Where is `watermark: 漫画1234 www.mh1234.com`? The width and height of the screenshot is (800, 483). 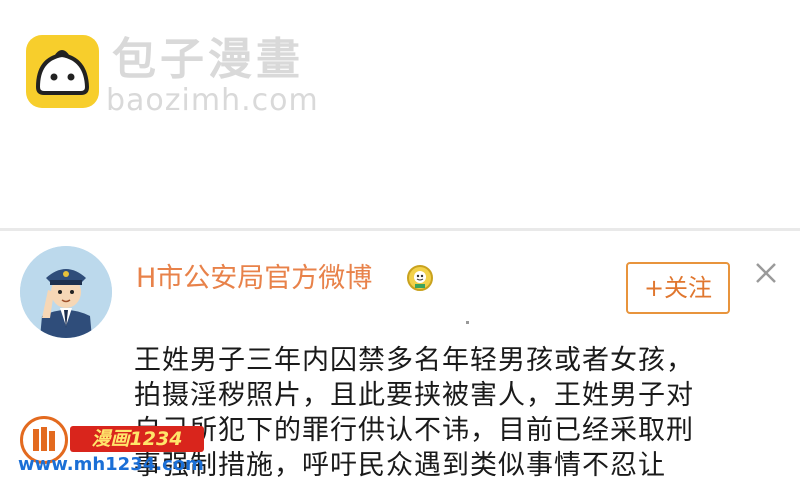 watermark: 漫画1234 www.mh1234.com is located at coordinates (109, 442).